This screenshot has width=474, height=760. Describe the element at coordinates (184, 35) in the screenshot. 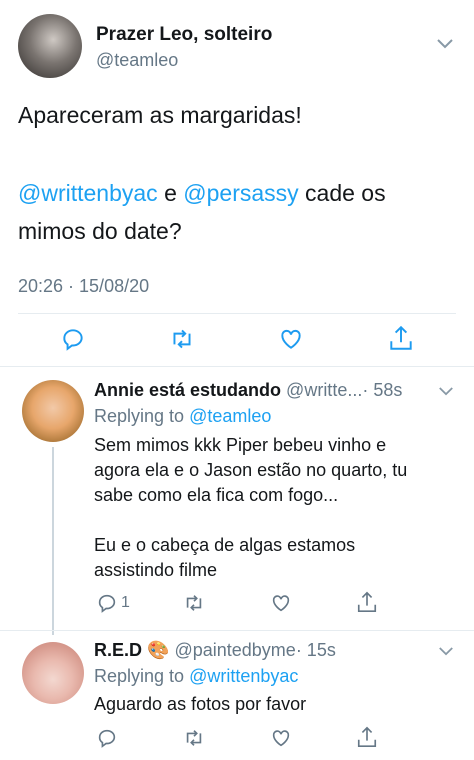

I see `author-name: Prazer Leo, solteiro` at that location.